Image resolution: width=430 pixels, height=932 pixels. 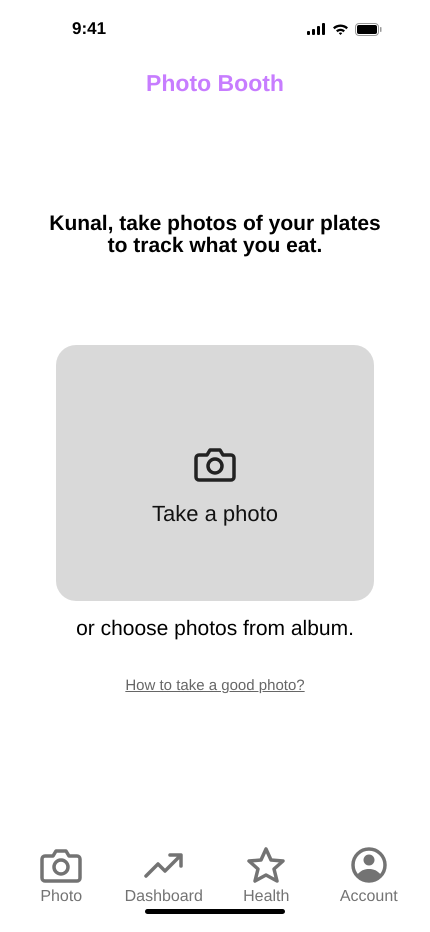 What do you see at coordinates (215, 685) in the screenshot?
I see `help-link: How to take a good photo?` at bounding box center [215, 685].